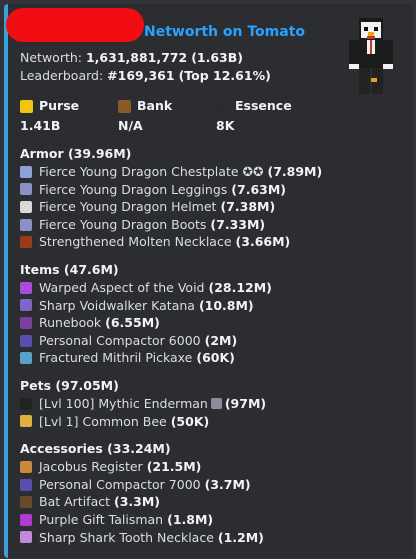 Image resolution: width=416 pixels, height=559 pixels. Describe the element at coordinates (212, 323) in the screenshot. I see `list-item: Runebook (6.55M)` at that location.